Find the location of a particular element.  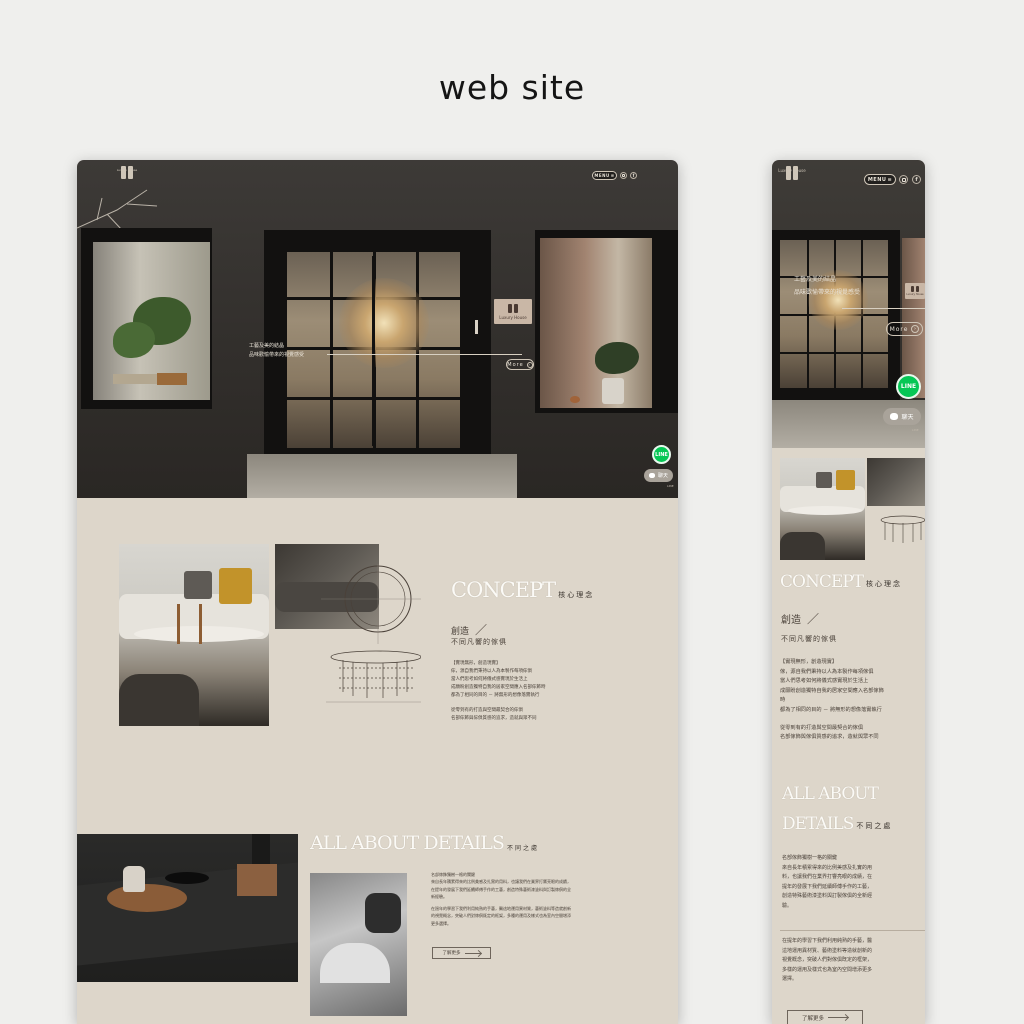

details-line: 來自長年積累得來的比例美感及扎實的用料，也讓我們在業界打響亮眼的成績， is located at coordinates (501, 882).